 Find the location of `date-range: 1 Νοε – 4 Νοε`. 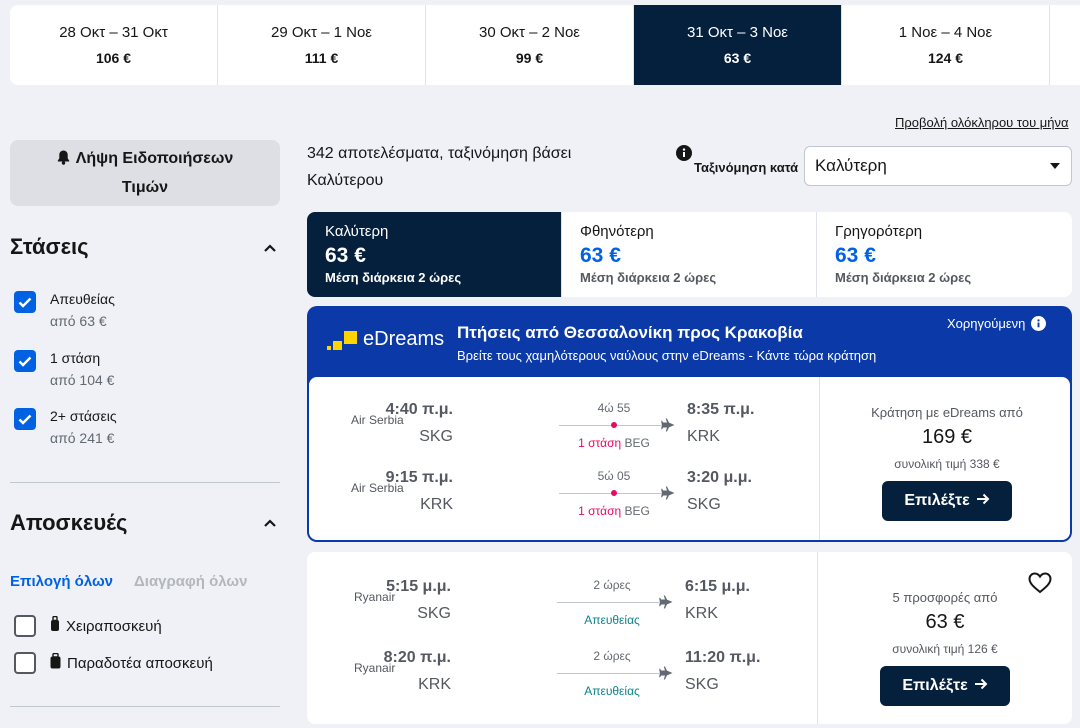

date-range: 1 Νοε – 4 Νοε is located at coordinates (945, 32).